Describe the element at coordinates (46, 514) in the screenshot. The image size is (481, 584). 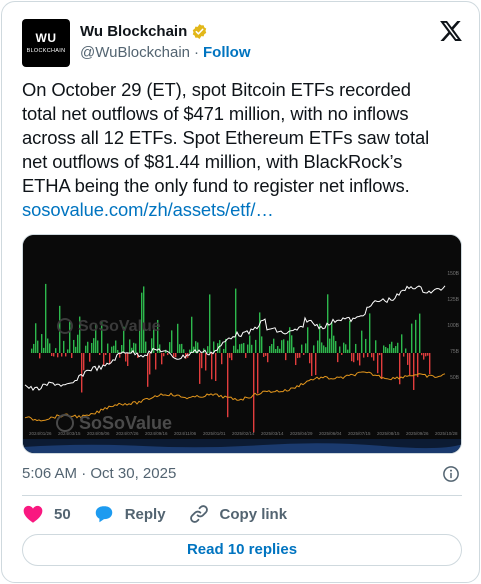
I see `like-button: 50` at that location.